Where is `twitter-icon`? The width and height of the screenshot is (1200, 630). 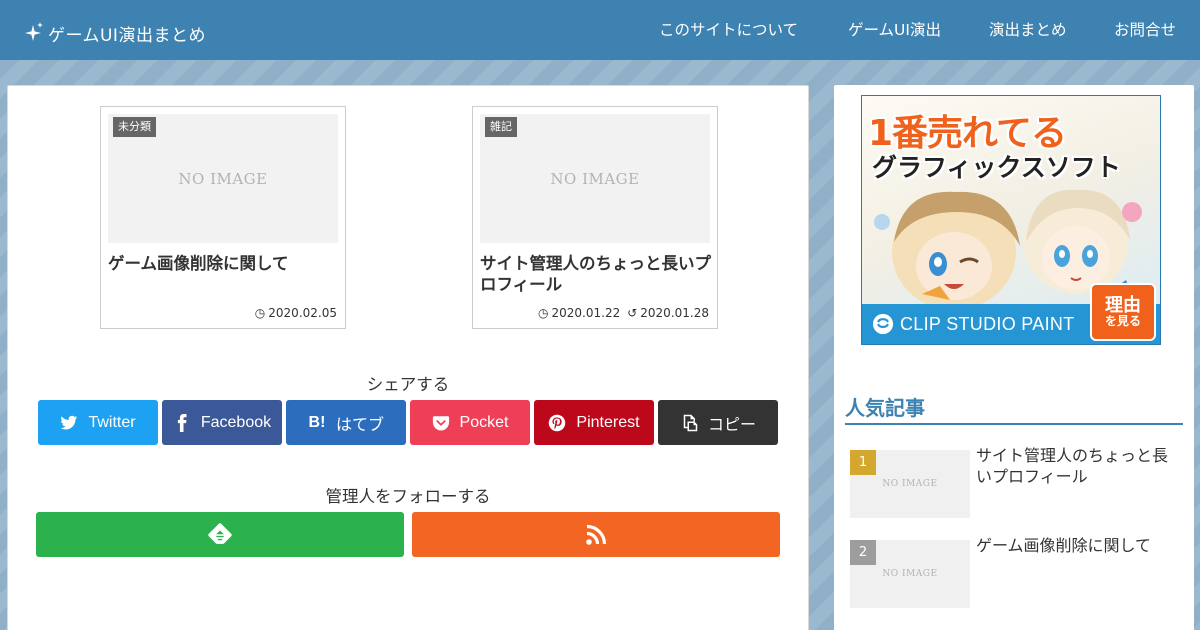
twitter-icon is located at coordinates (69, 423).